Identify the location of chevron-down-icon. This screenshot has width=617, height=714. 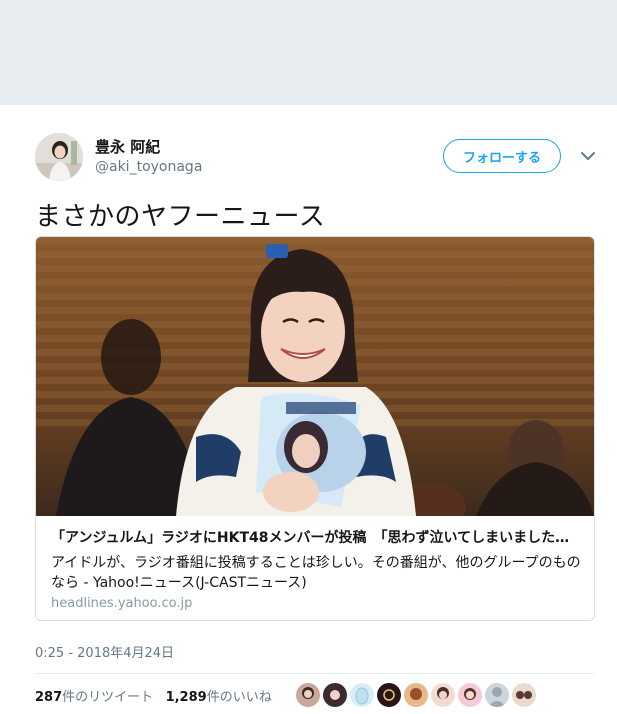
(588, 156).